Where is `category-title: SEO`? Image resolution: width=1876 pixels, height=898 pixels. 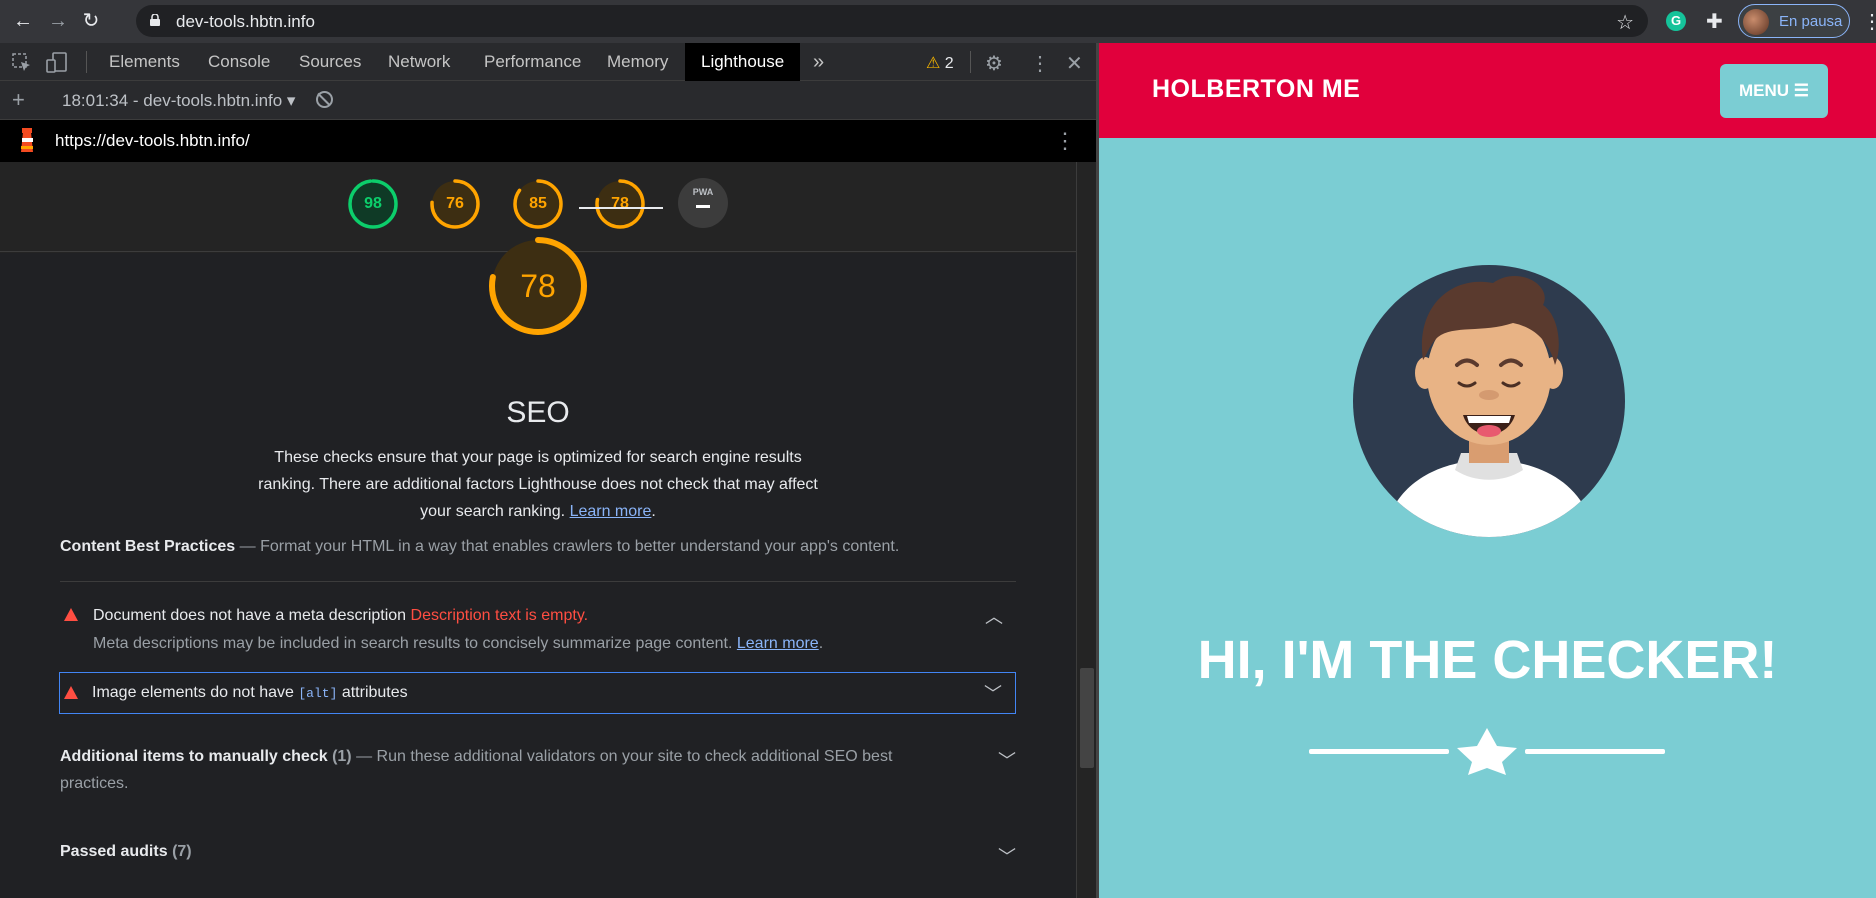
category-title: SEO is located at coordinates (538, 412).